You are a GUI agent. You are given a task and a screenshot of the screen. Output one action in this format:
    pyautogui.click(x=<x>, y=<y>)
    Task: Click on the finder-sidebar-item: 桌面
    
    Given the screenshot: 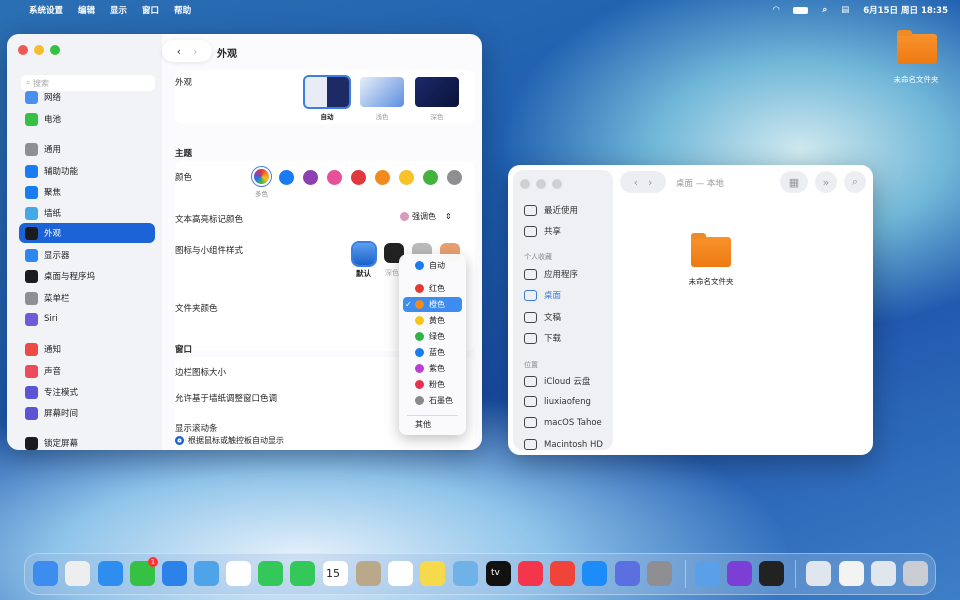 What is the action you would take?
    pyautogui.click(x=542, y=295)
    